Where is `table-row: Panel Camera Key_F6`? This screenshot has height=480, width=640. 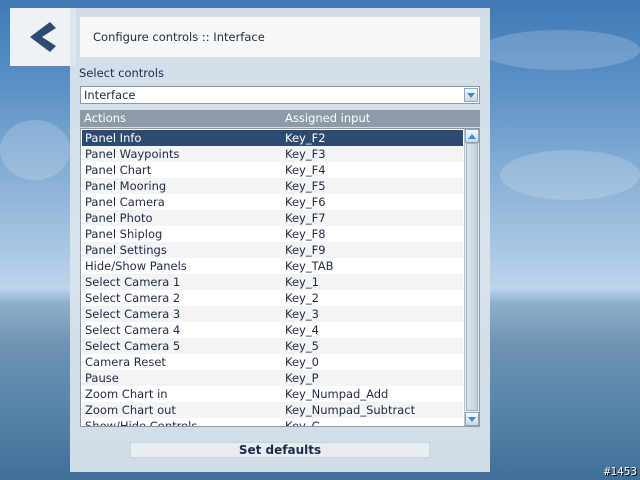
table-row: Panel Camera Key_F6 is located at coordinates (272, 202).